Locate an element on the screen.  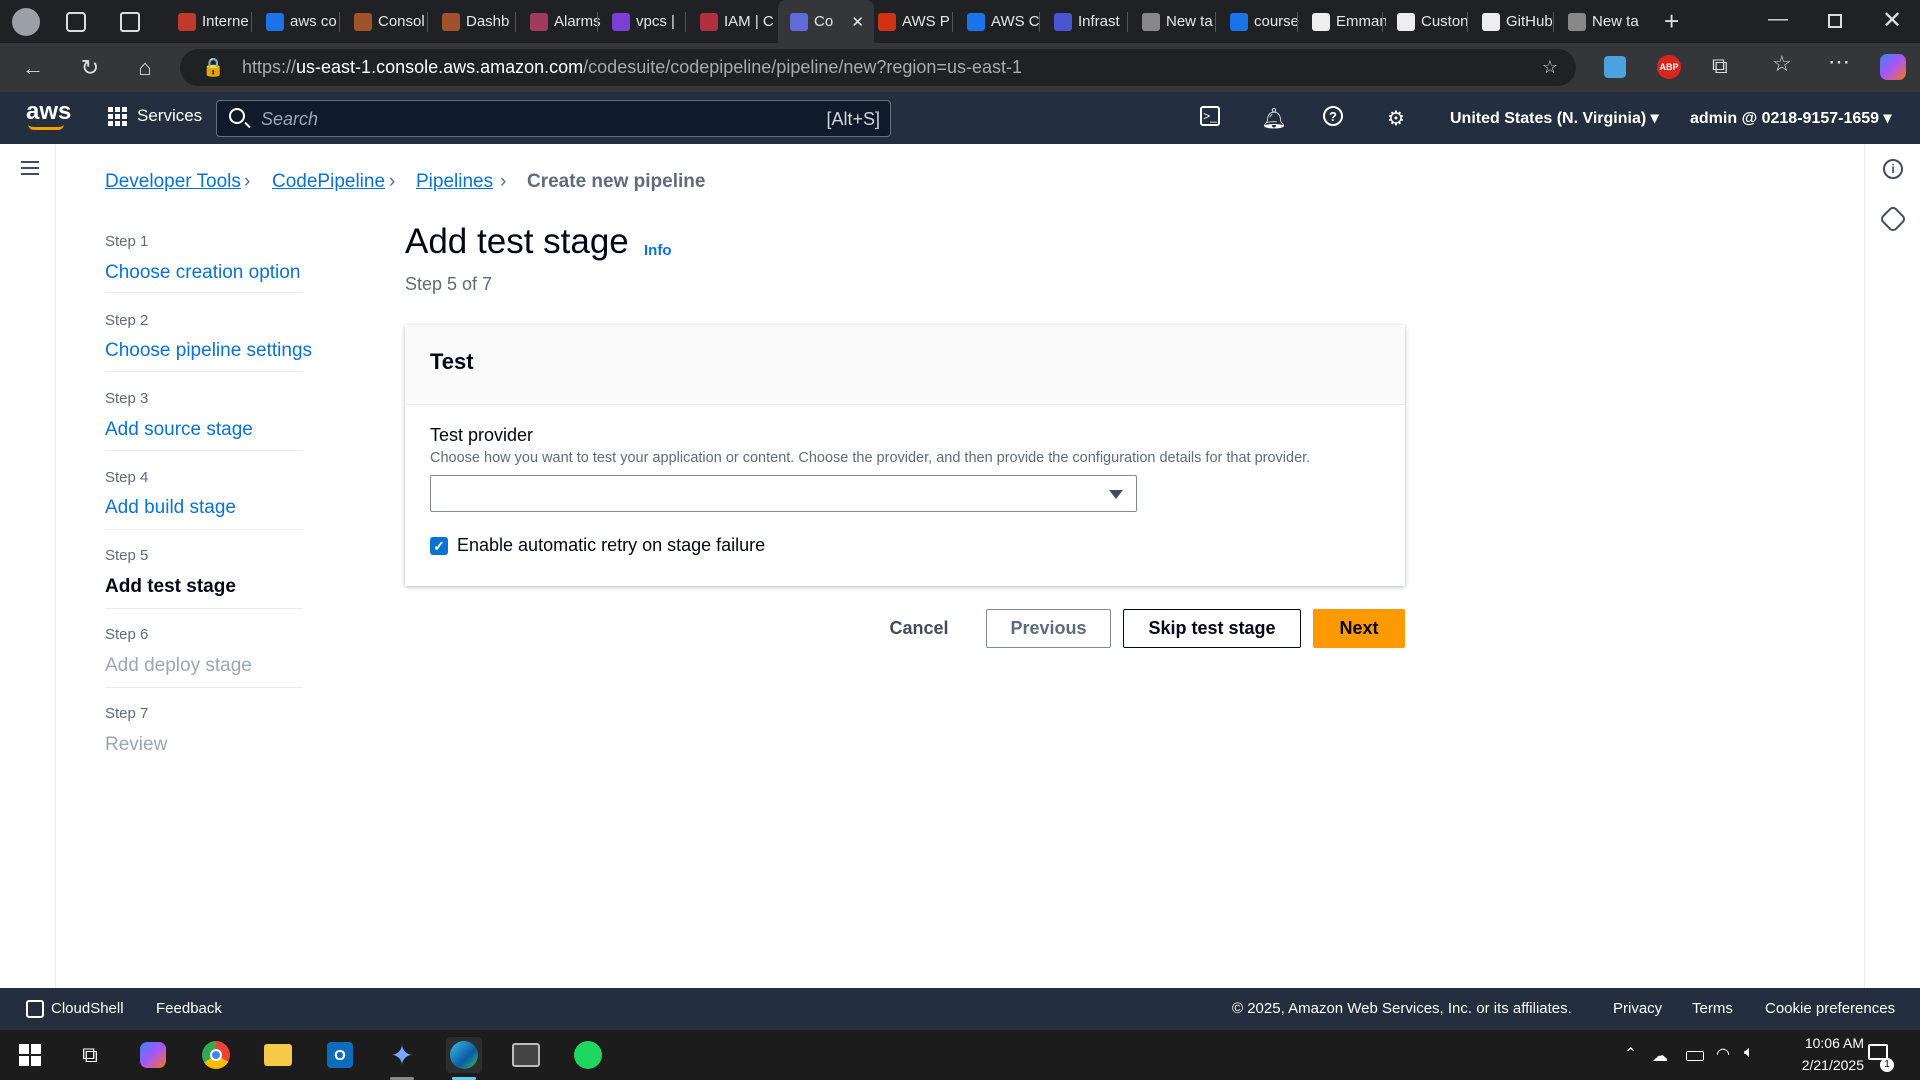
browser-tab: Co ✕ is located at coordinates (826, 21).